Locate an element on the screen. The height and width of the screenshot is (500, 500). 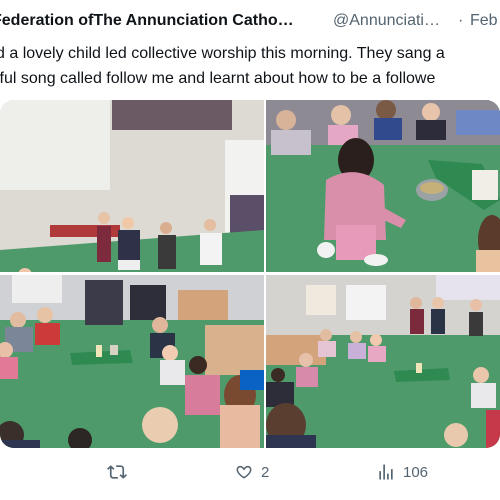
like-button: 2 is located at coordinates (251, 472).